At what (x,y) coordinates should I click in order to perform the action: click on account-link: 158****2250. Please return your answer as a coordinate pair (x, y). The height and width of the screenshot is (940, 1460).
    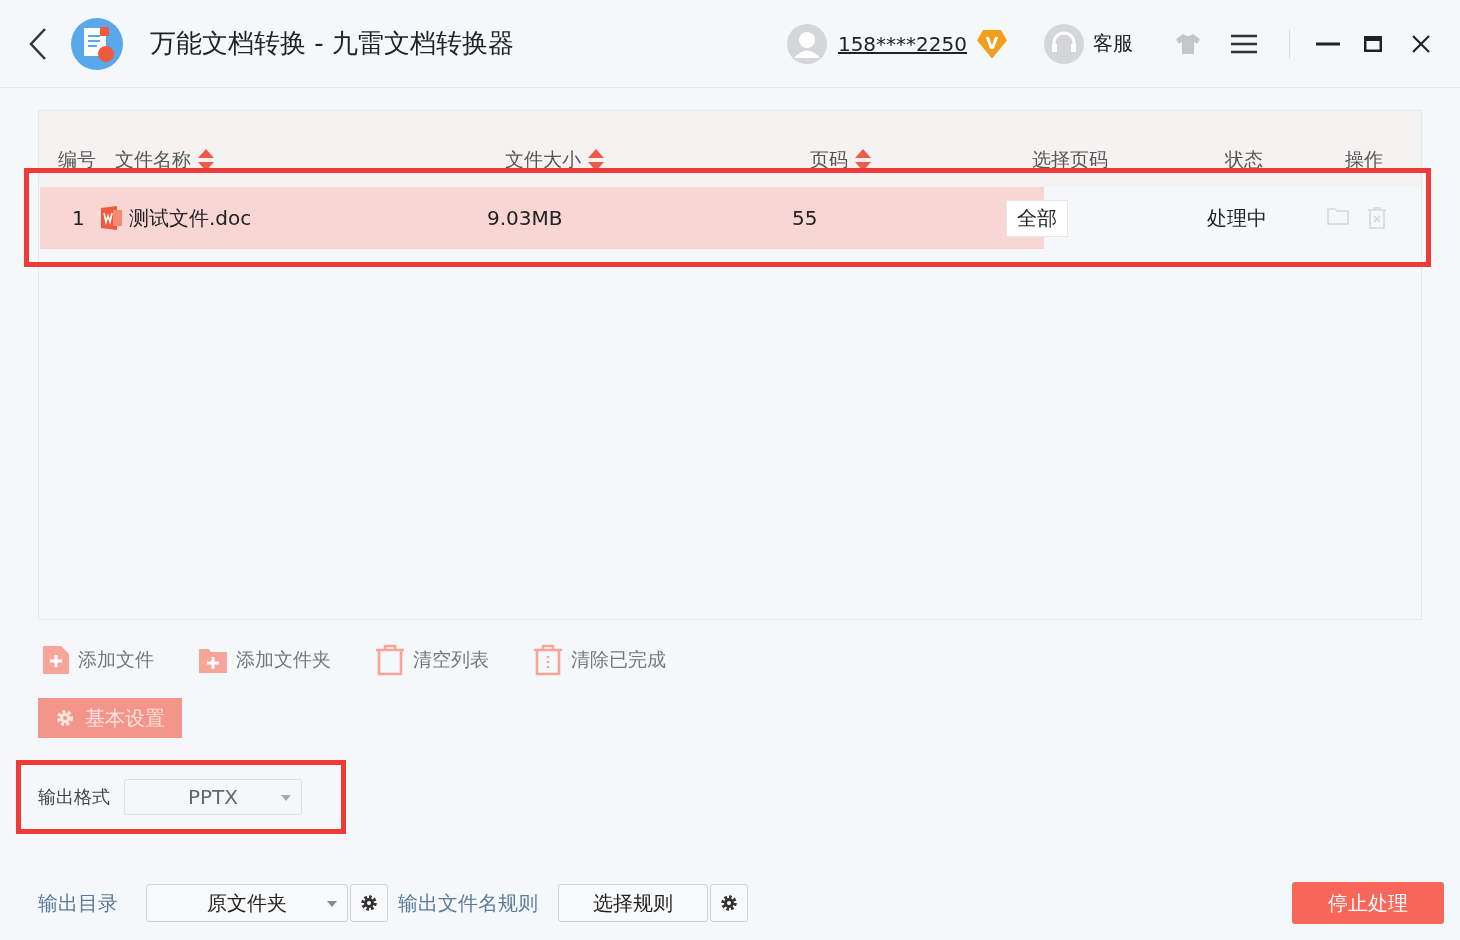
    Looking at the image, I should click on (902, 43).